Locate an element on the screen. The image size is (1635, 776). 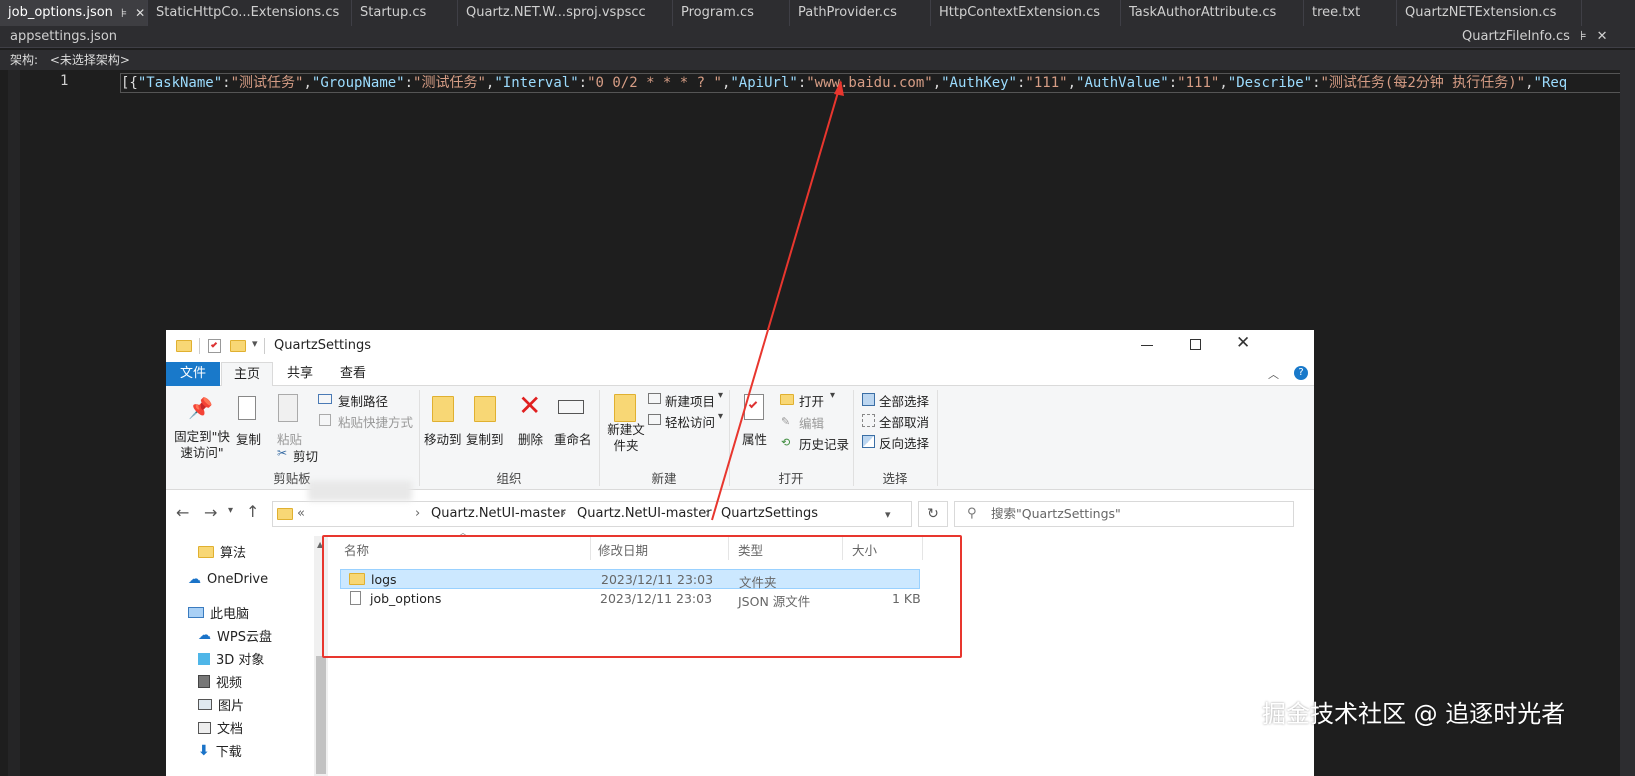
annotation-highlight-box is located at coordinates (642, 596).